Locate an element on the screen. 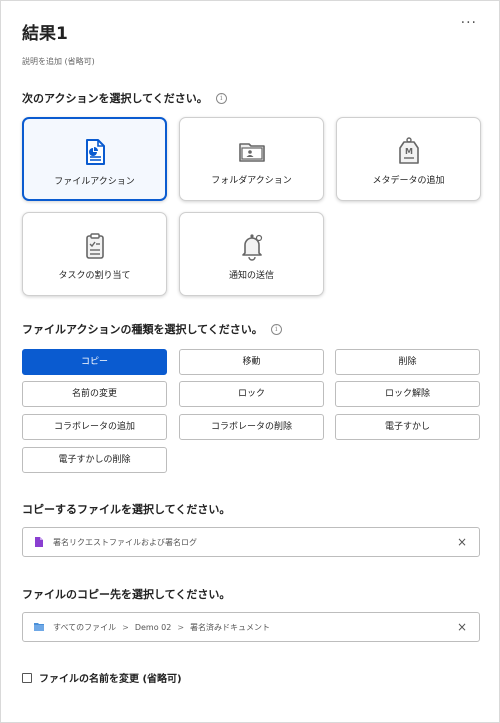 This screenshot has height=723, width=500. option-move: 移動 is located at coordinates (251, 362).